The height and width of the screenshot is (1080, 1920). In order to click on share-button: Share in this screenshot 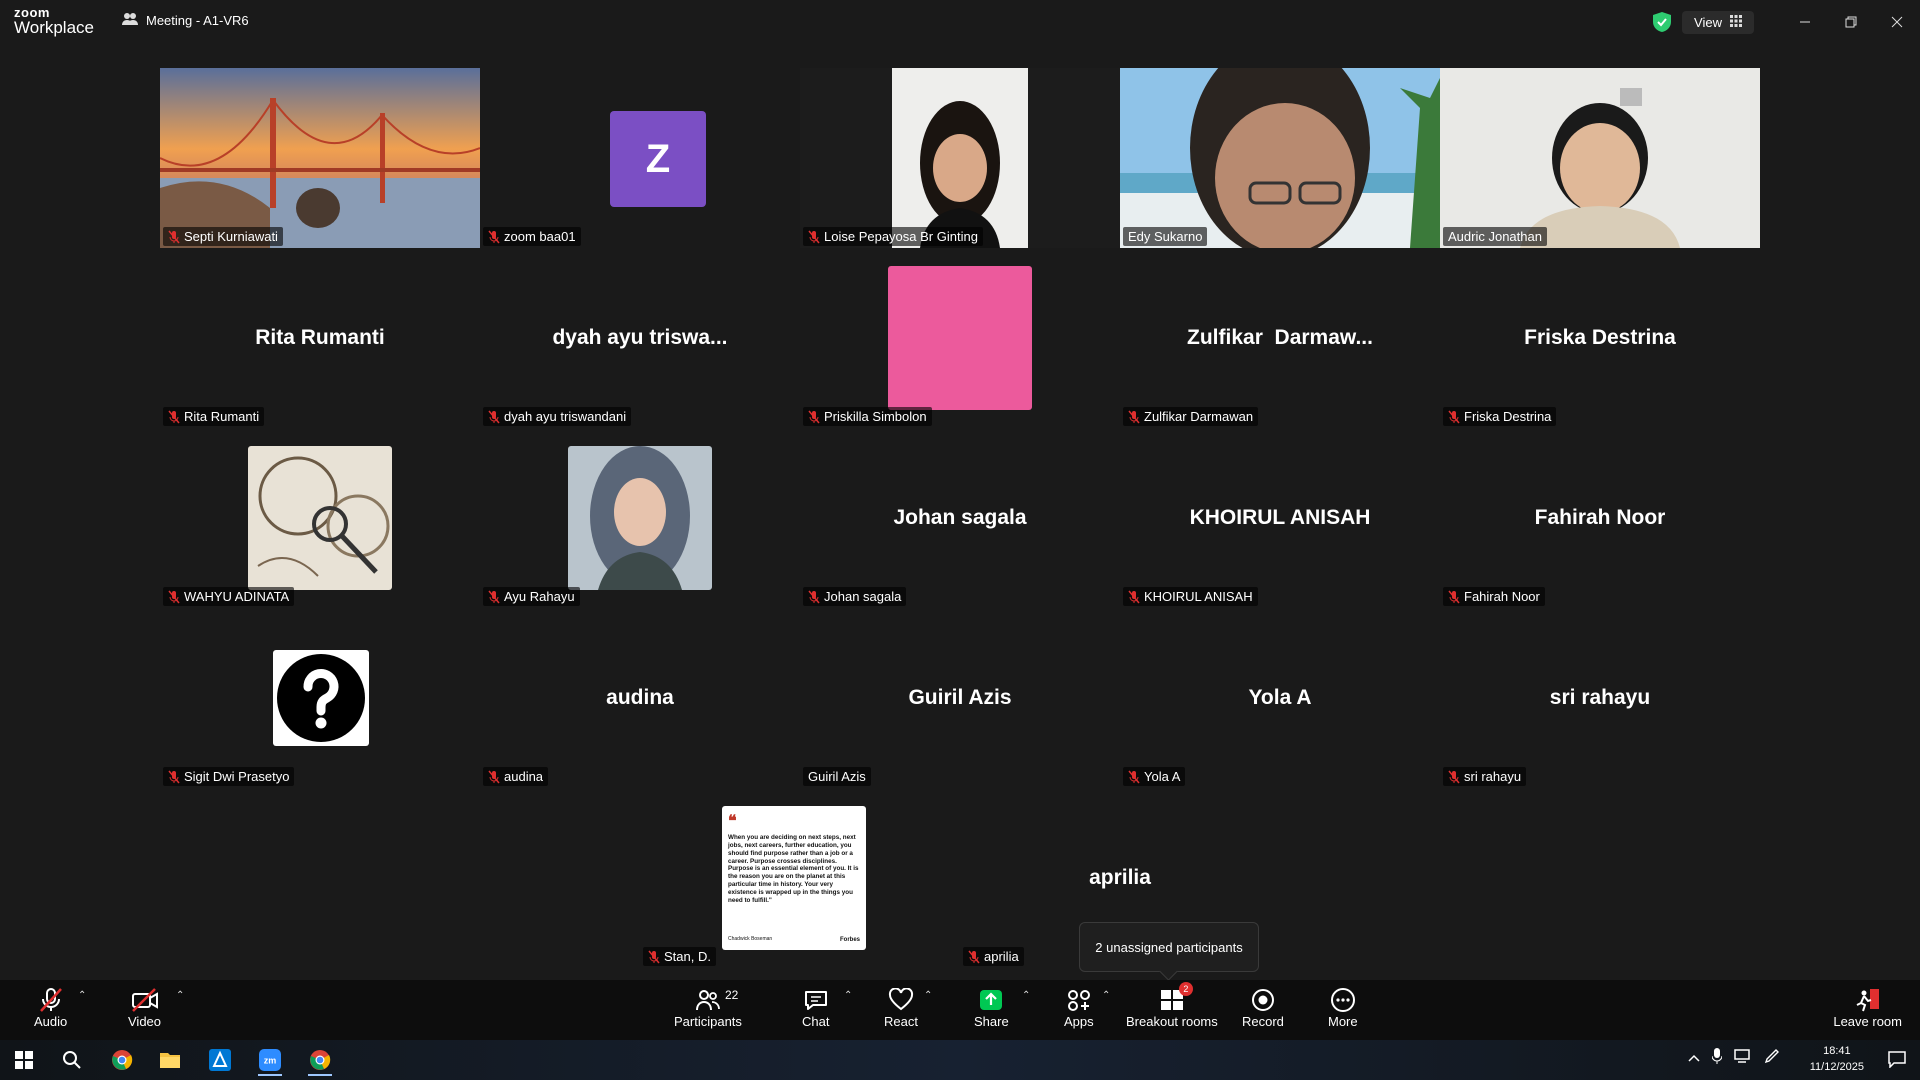, I will do `click(991, 1007)`.